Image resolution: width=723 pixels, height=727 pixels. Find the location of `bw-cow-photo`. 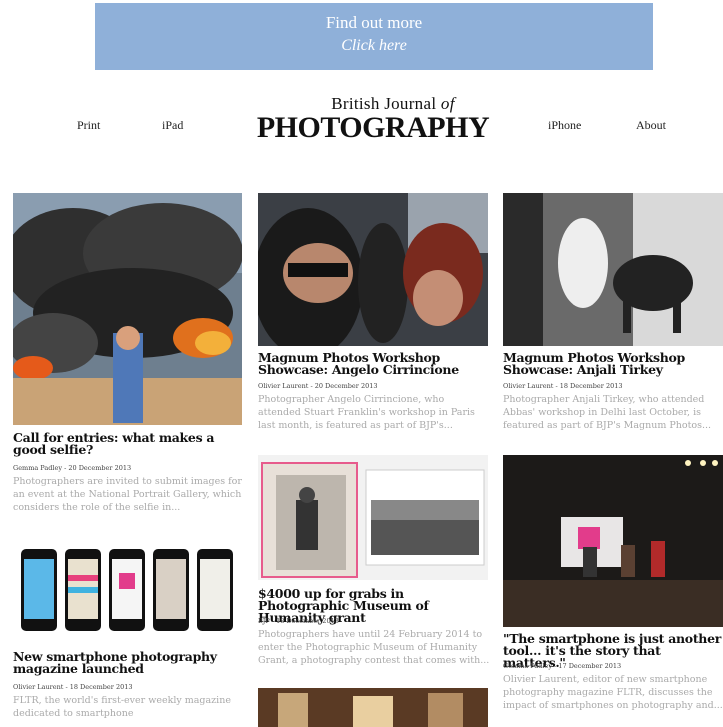

bw-cow-photo is located at coordinates (613, 269).